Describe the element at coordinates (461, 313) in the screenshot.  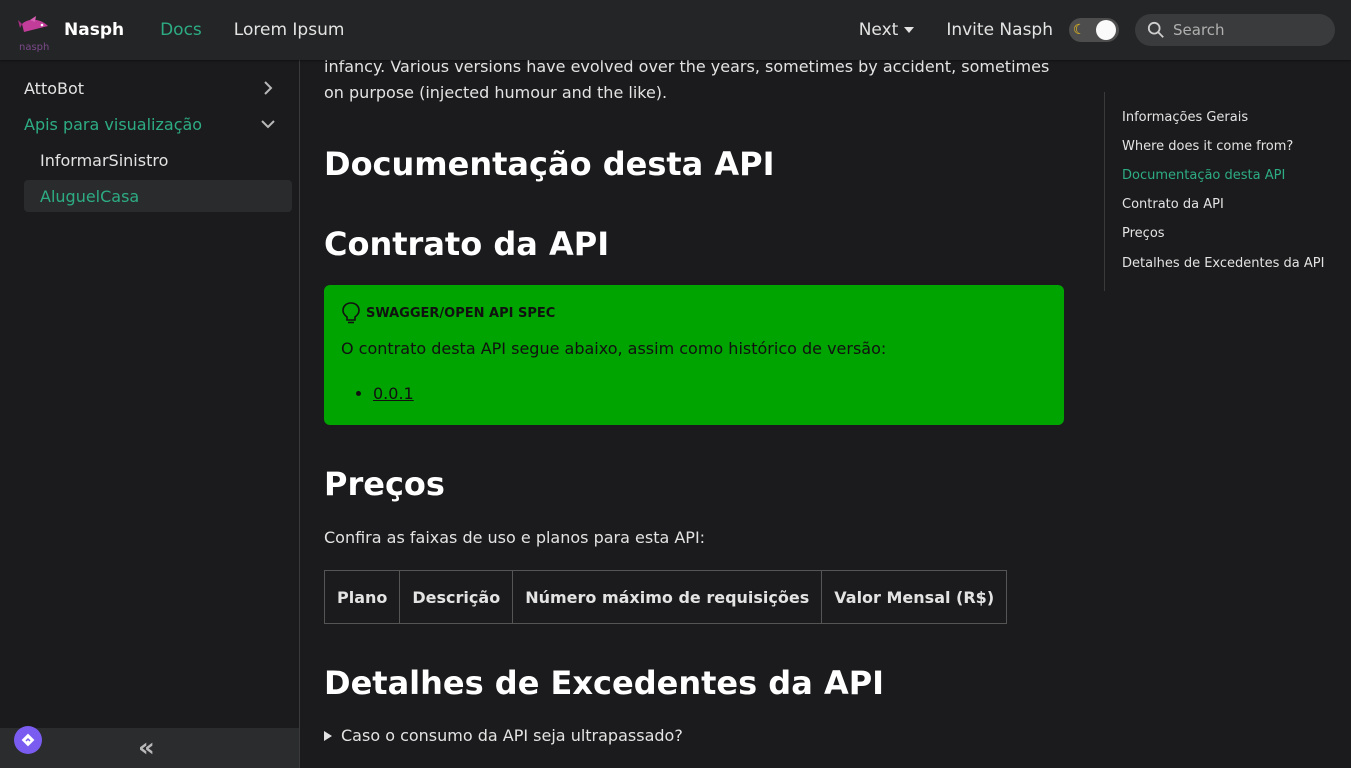
I see `admonition-title: SWAGGER/OPEN API SPEC` at that location.